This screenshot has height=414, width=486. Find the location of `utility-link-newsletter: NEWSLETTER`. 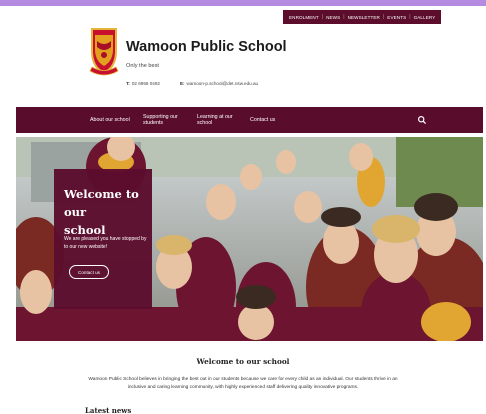

utility-link-newsletter: NEWSLETTER is located at coordinates (364, 17).